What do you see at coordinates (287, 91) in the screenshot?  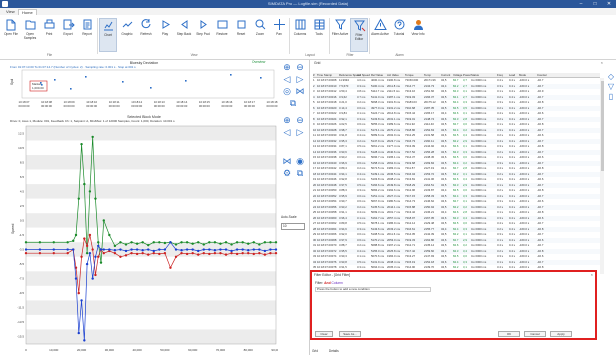 I see `target-icon: ◎` at bounding box center [287, 91].